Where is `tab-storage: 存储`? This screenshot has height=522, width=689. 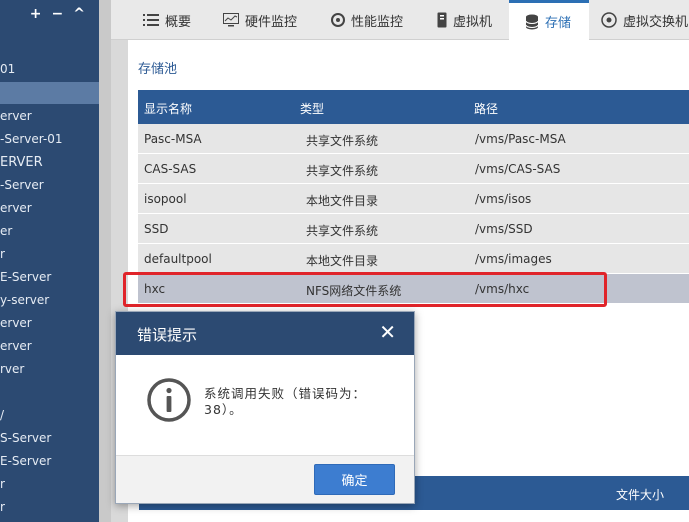
tab-storage: 存储 is located at coordinates (549, 20).